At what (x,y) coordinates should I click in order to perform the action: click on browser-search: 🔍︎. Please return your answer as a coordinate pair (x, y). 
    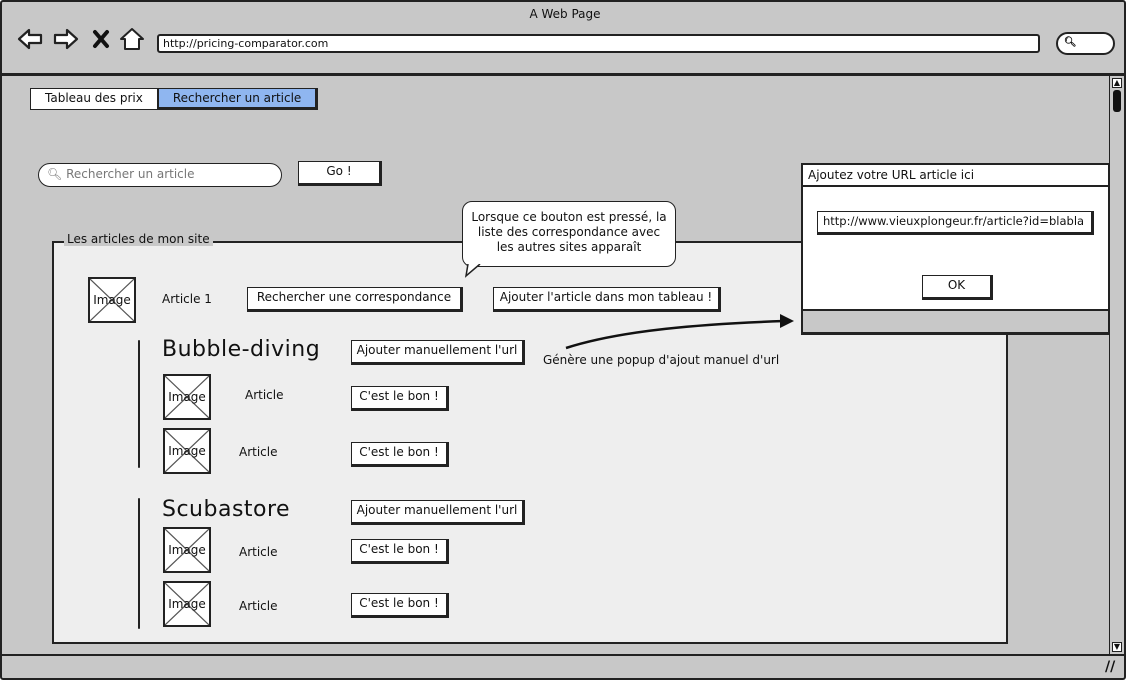
    Looking at the image, I should click on (1085, 43).